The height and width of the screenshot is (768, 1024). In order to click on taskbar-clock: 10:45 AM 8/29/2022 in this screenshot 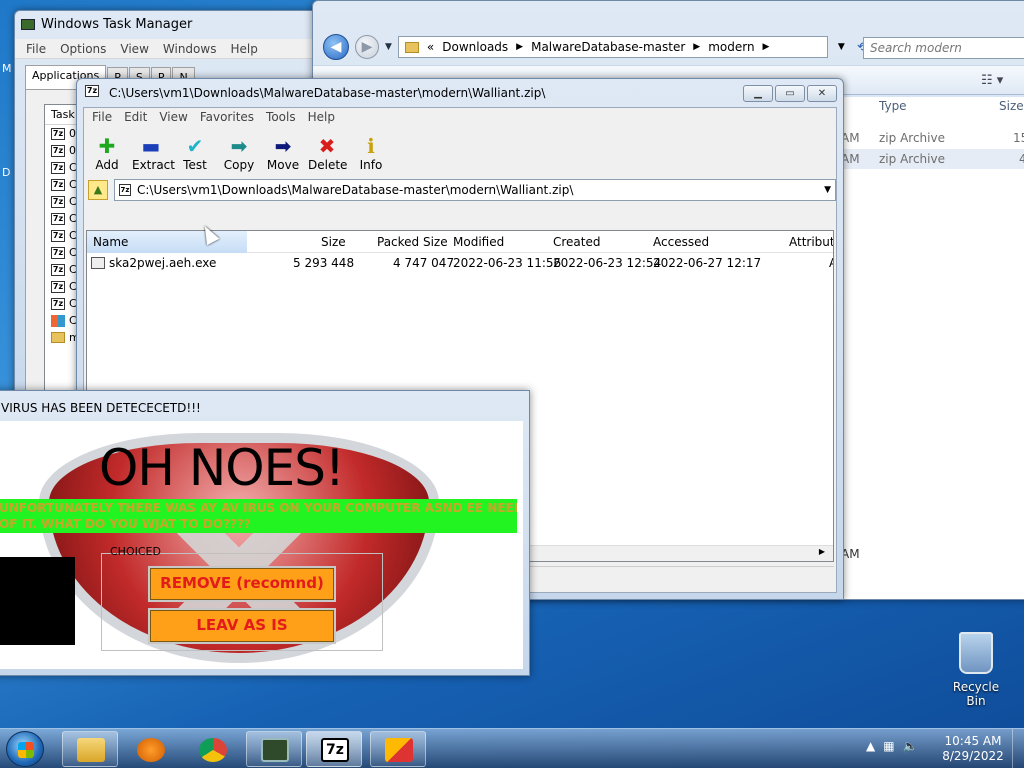, I will do `click(973, 749)`.